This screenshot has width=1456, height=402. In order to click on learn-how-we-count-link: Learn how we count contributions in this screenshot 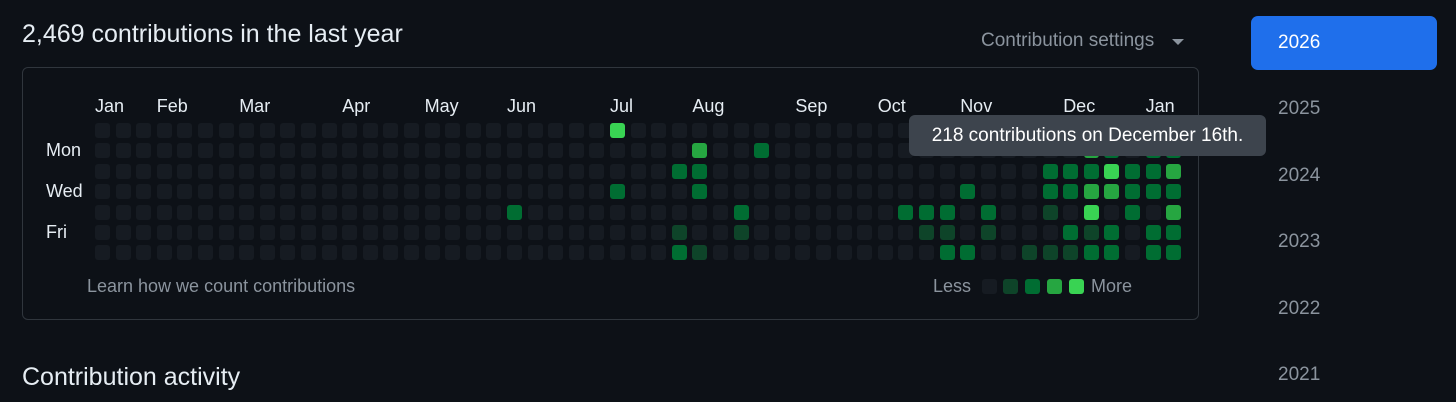, I will do `click(221, 286)`.